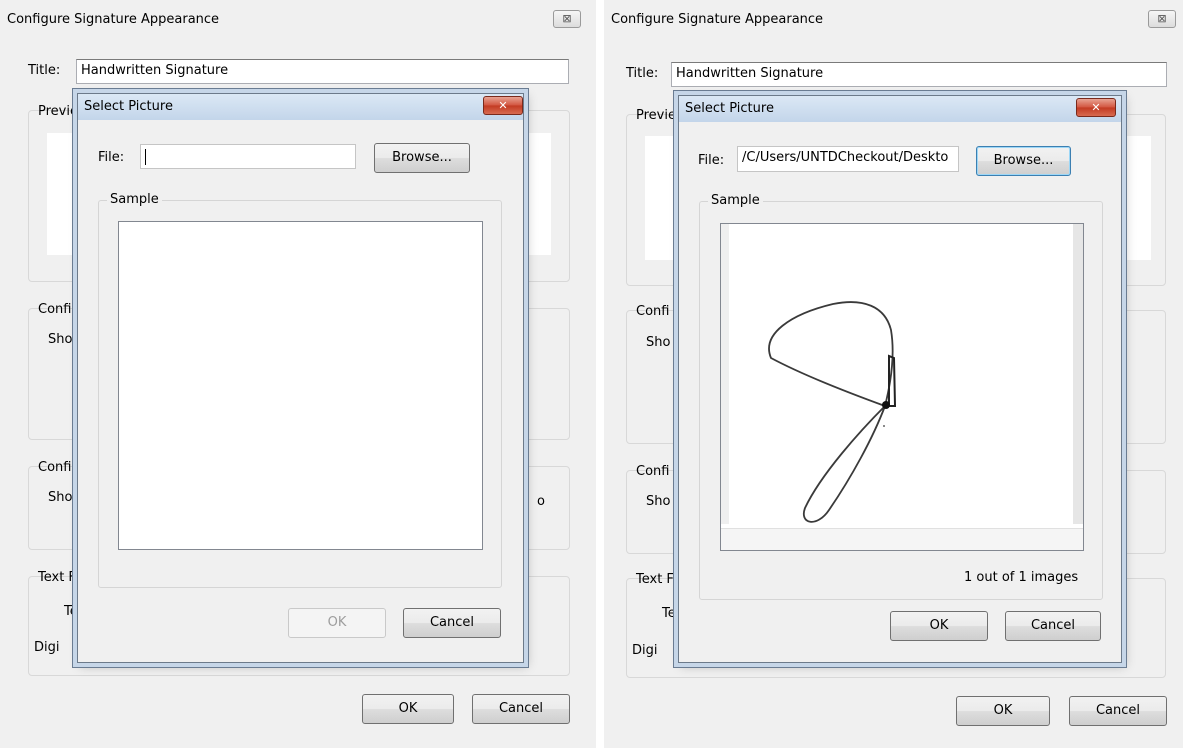 The height and width of the screenshot is (748, 1183). Describe the element at coordinates (886, 405) in the screenshot. I see `signature-blot` at that location.